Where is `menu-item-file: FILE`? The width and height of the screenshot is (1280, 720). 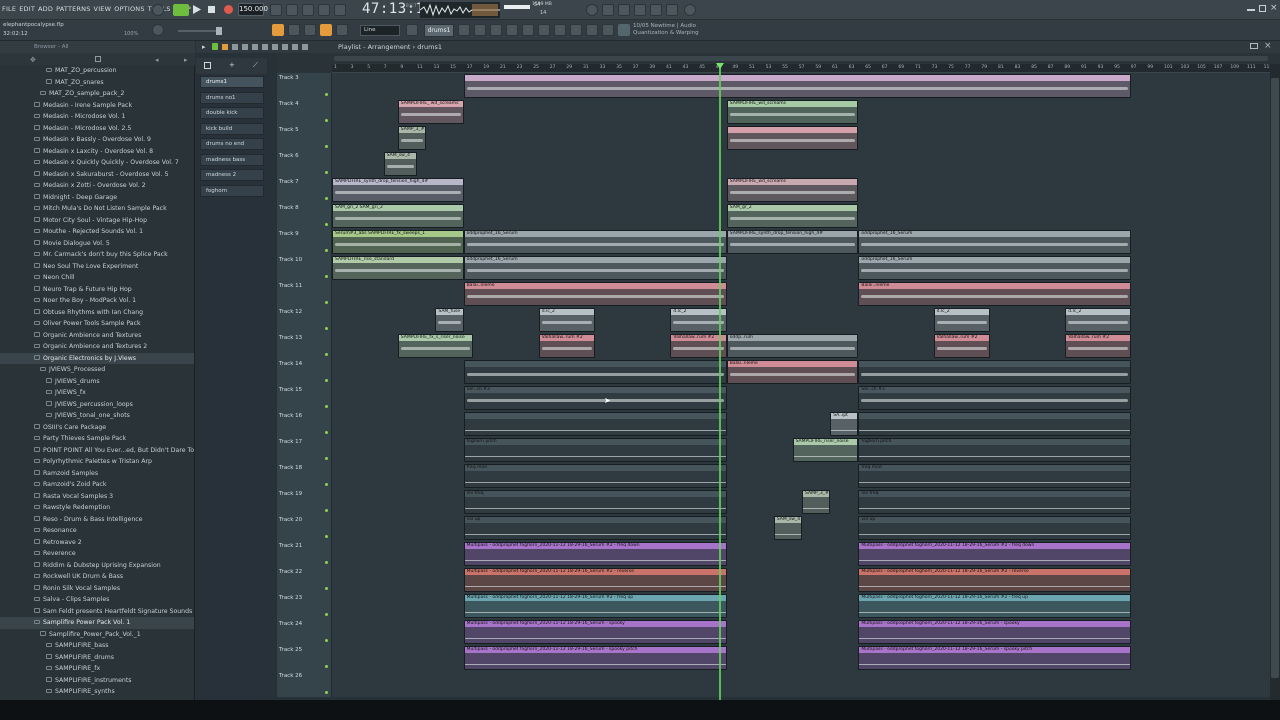
menu-item-file: FILE is located at coordinates (9, 9).